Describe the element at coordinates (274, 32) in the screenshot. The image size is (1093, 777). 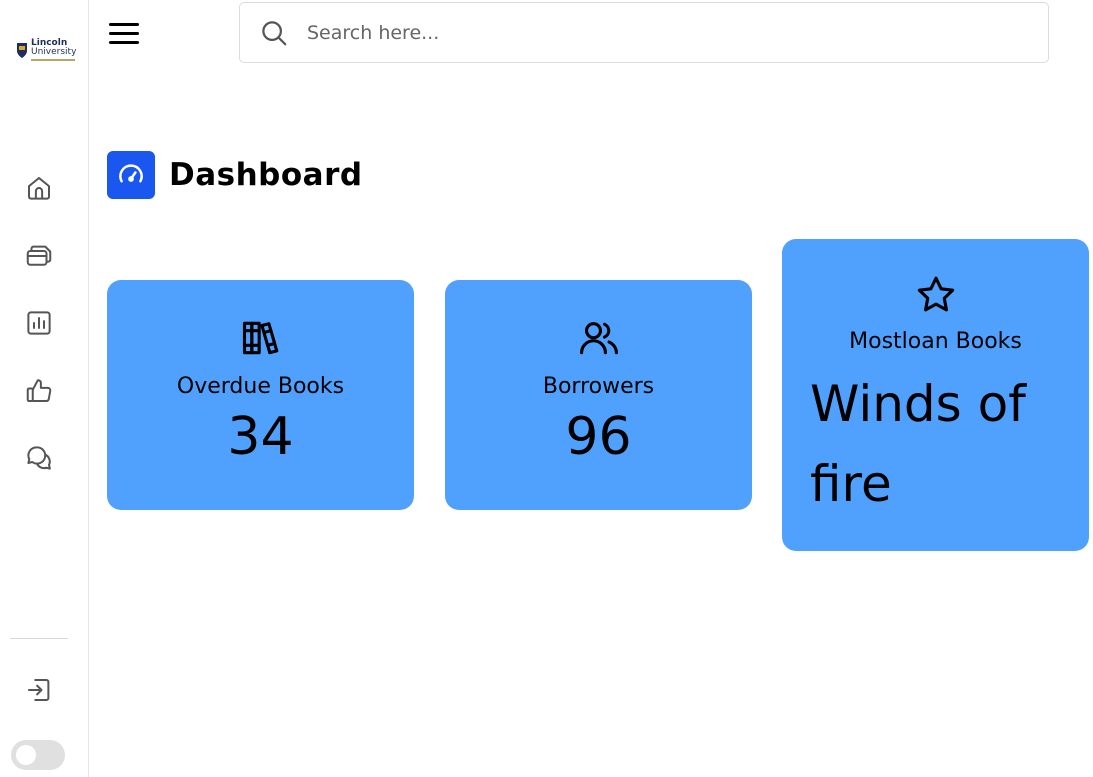
I see `search-icon` at that location.